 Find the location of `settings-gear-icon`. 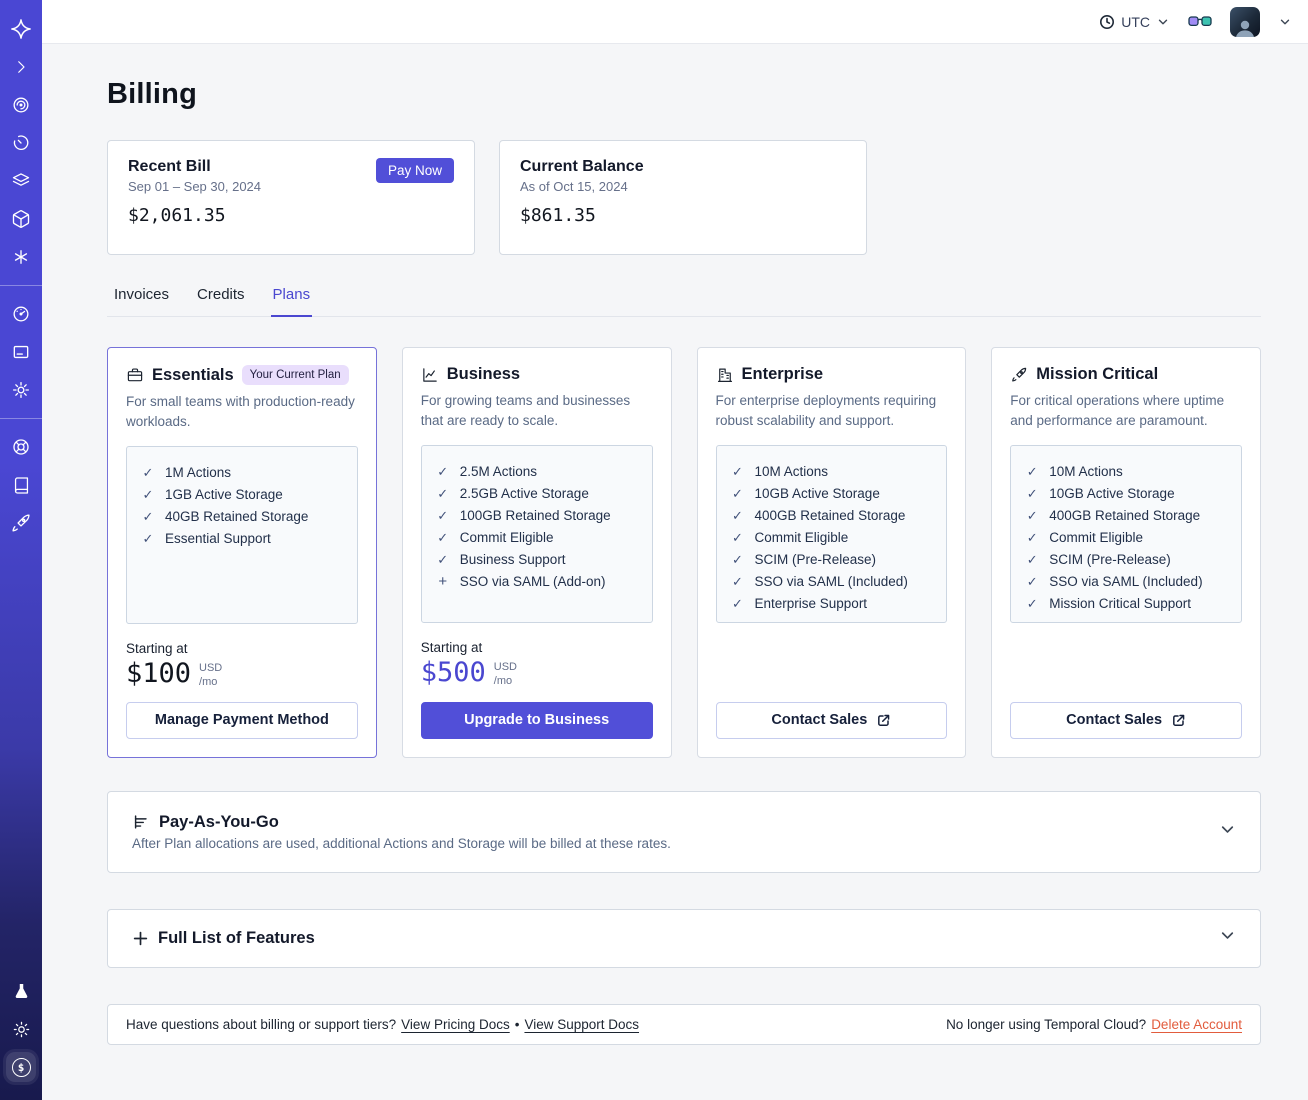

settings-gear-icon is located at coordinates (21, 390).